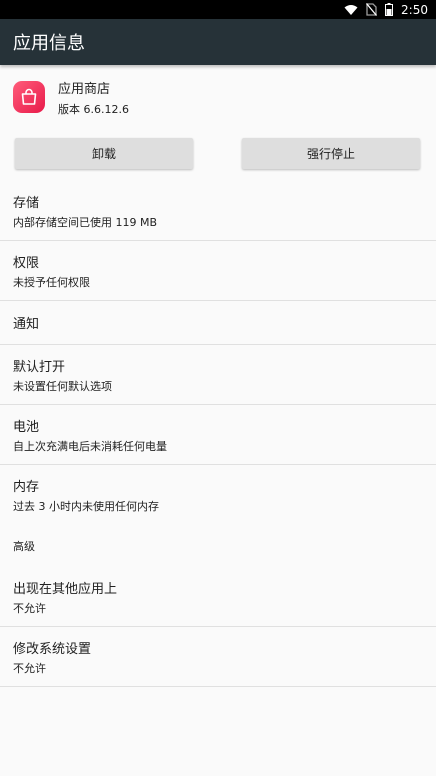 The height and width of the screenshot is (776, 436). I want to click on setting-display-over-other-apps: 出现在其他应用上 不允许, so click(218, 597).